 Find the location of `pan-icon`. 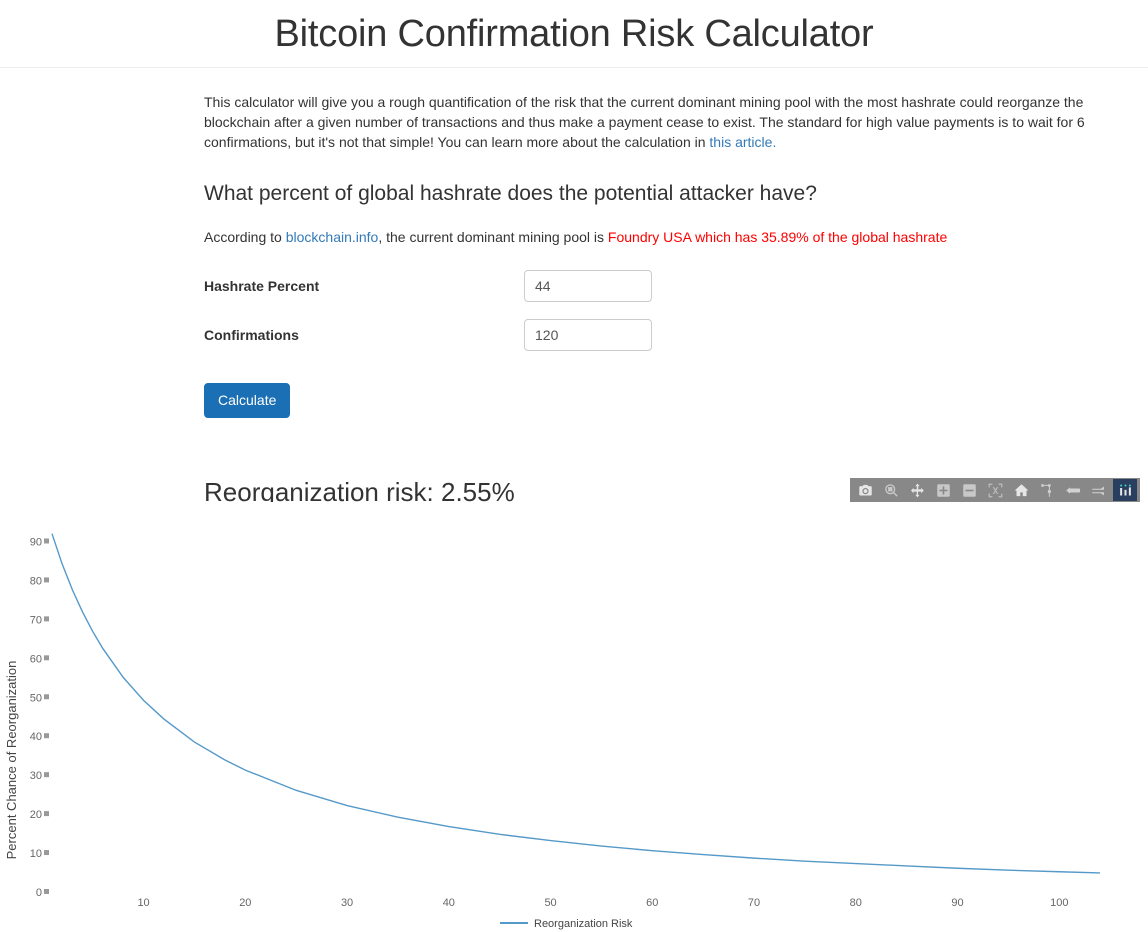

pan-icon is located at coordinates (917, 490).